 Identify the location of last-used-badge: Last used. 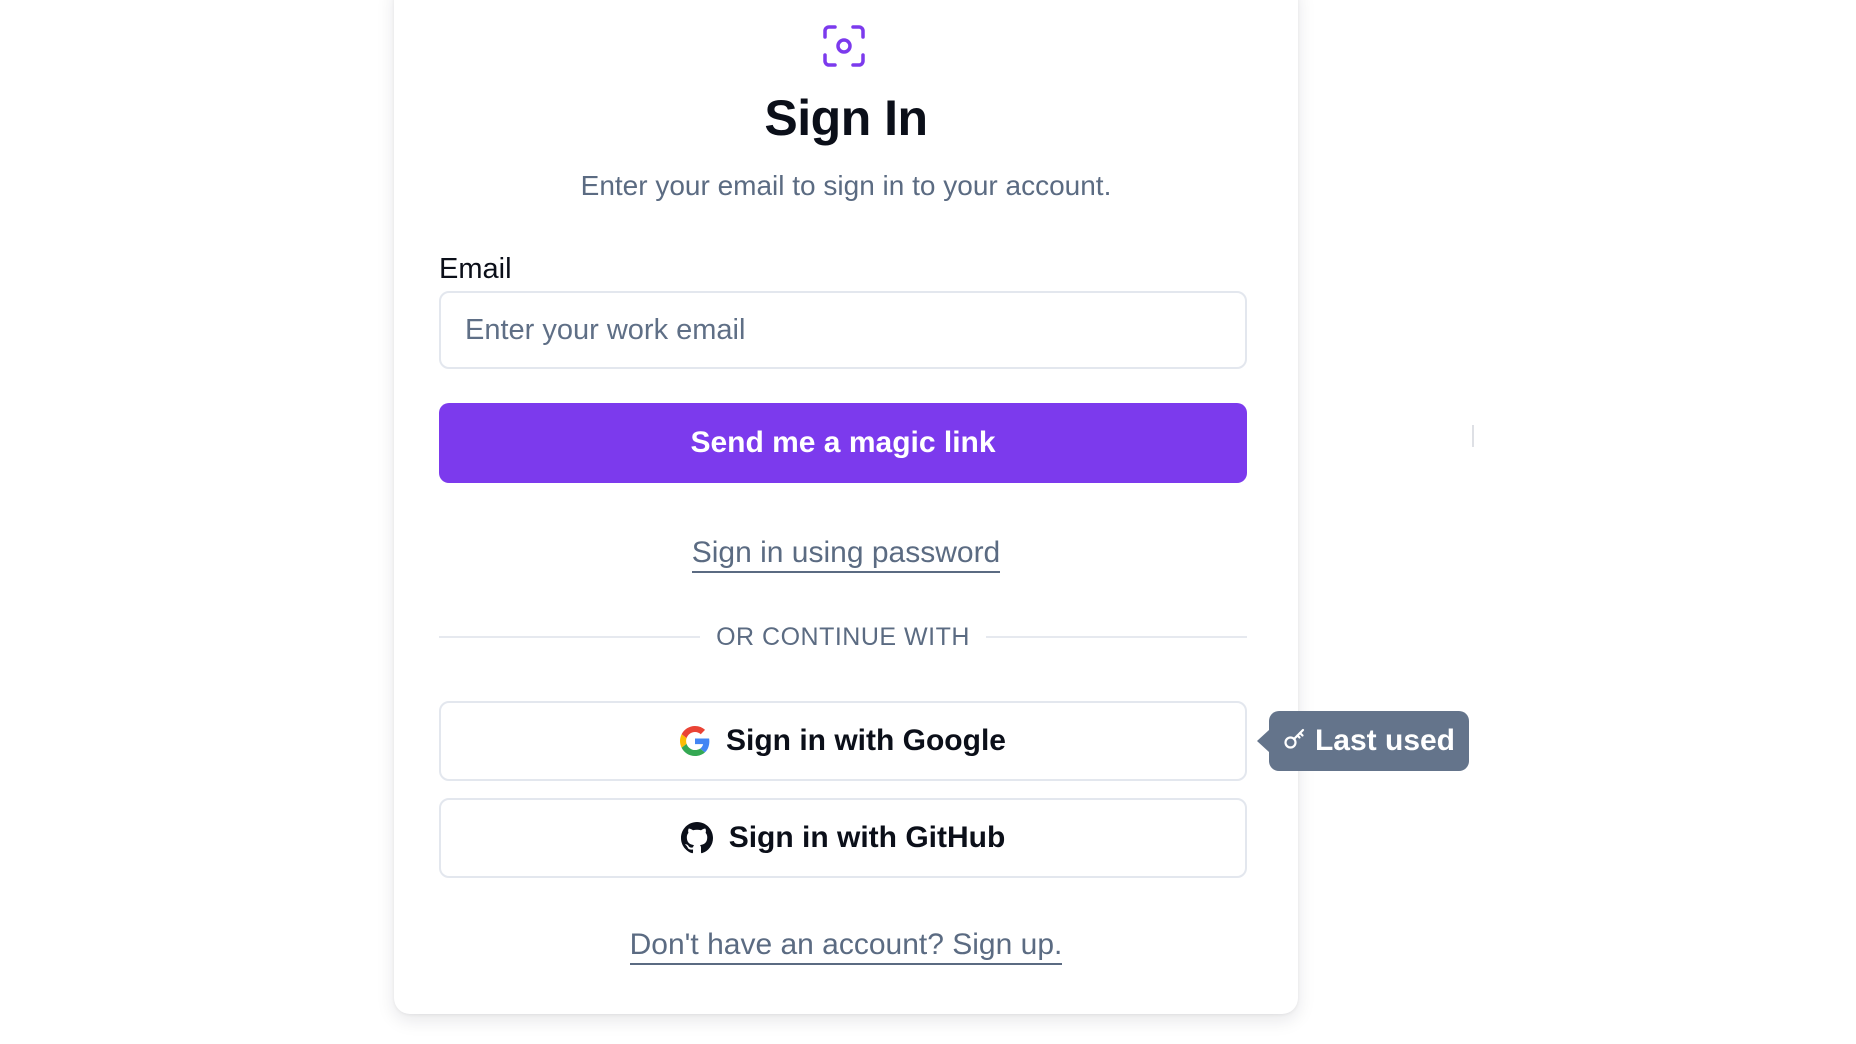
(1363, 741).